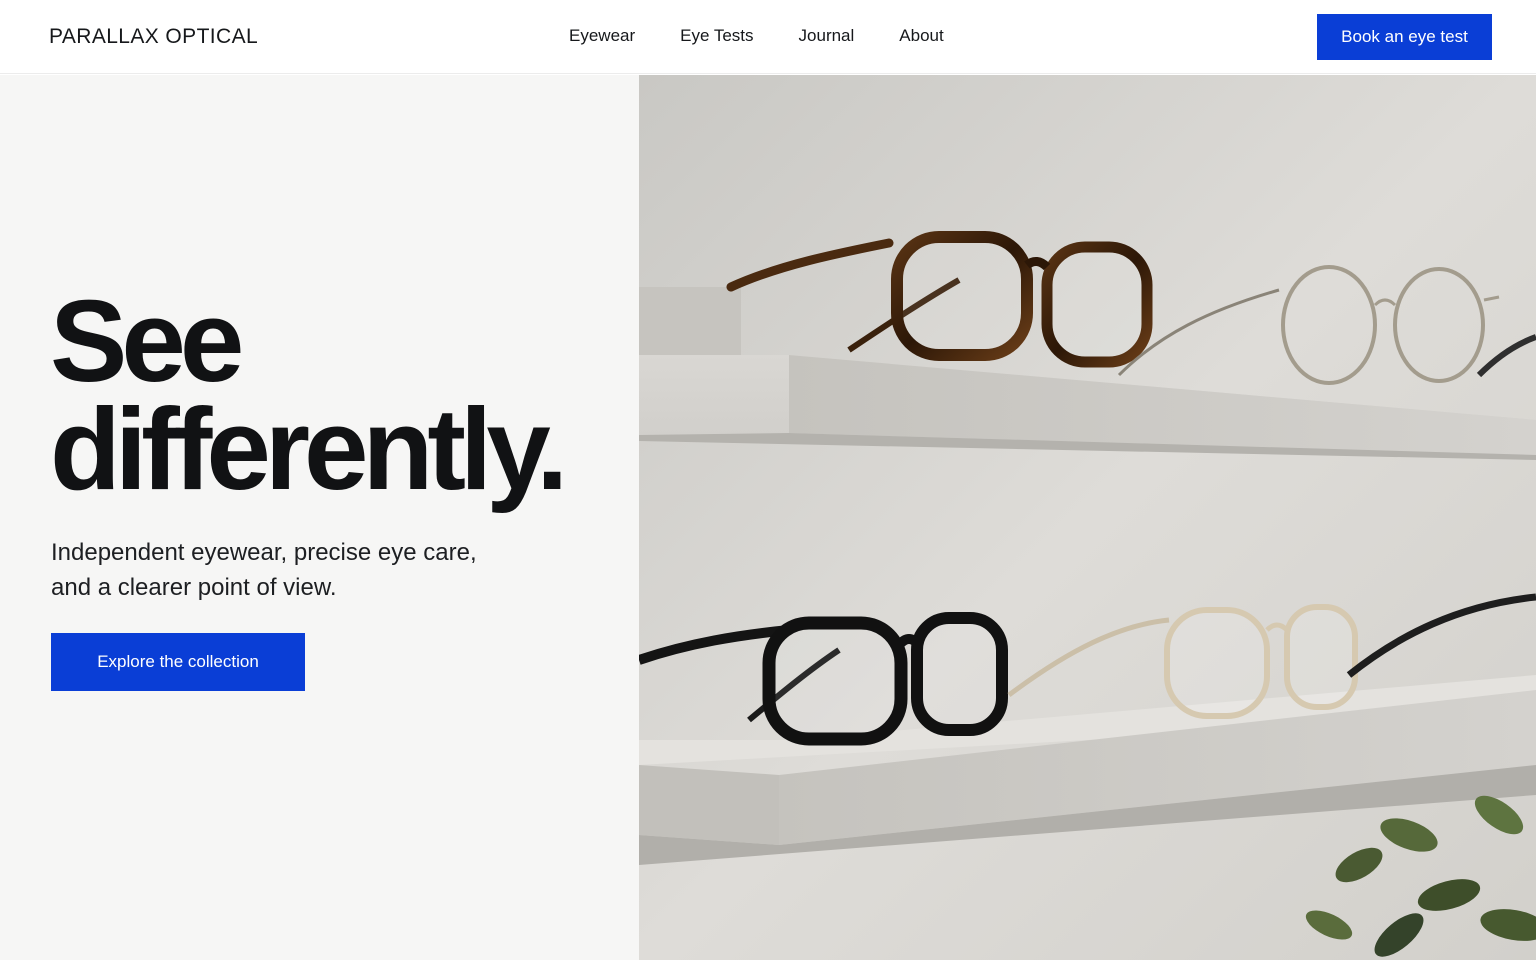  I want to click on nav-link-about: About, so click(921, 36).